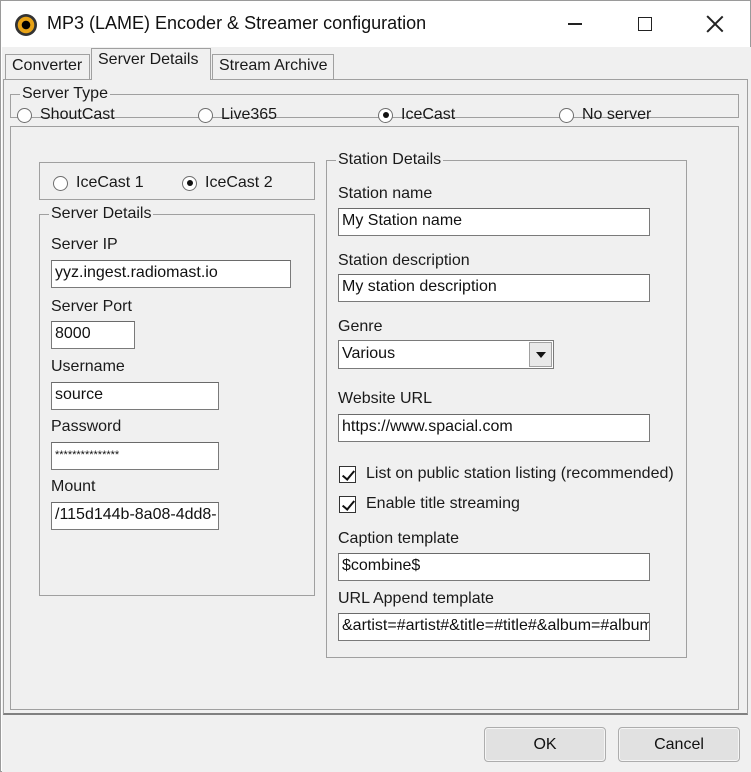 This screenshot has width=751, height=772. I want to click on mount-input: /115d144b-8a08-4dd8-, so click(135, 516).